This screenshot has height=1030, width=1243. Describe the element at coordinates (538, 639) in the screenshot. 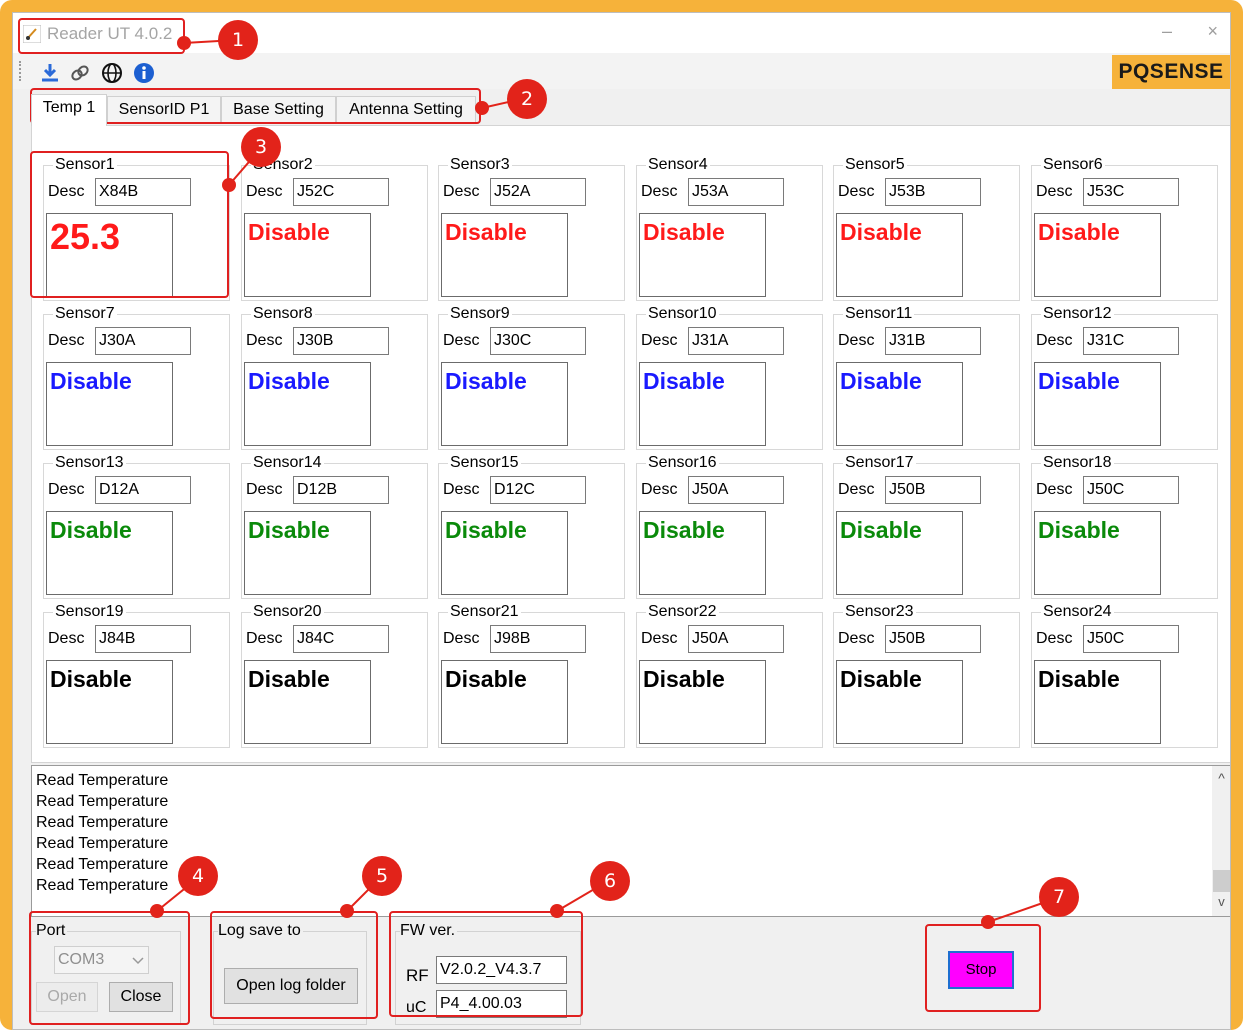

I see `desc-input: J98B` at that location.